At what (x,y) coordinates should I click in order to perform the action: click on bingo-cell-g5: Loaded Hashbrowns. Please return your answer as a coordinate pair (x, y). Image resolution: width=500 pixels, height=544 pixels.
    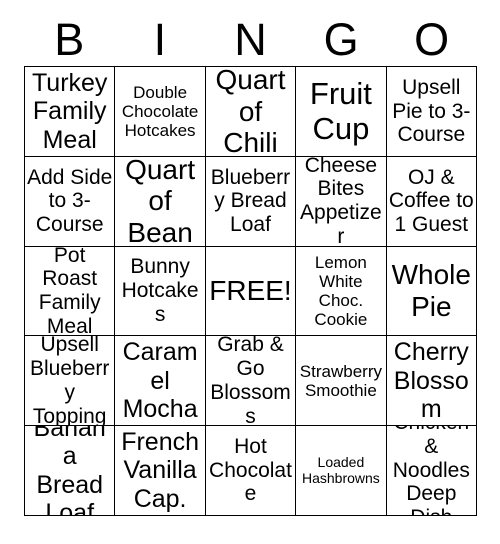
    Looking at the image, I should click on (341, 471).